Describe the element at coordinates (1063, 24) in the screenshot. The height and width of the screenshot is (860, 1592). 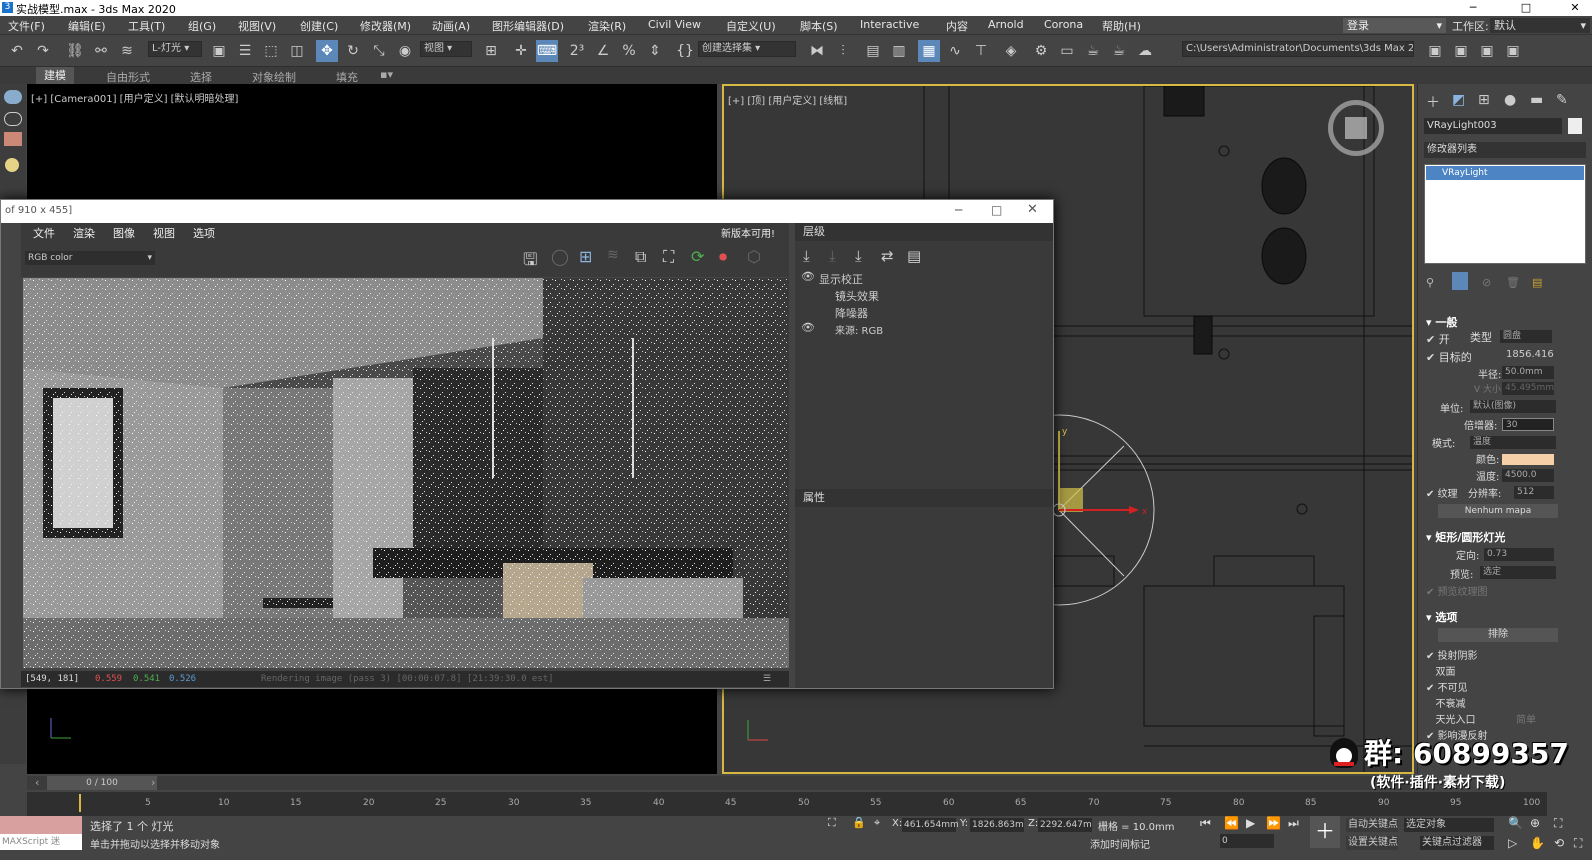
I see `menu-corona: Corona` at that location.